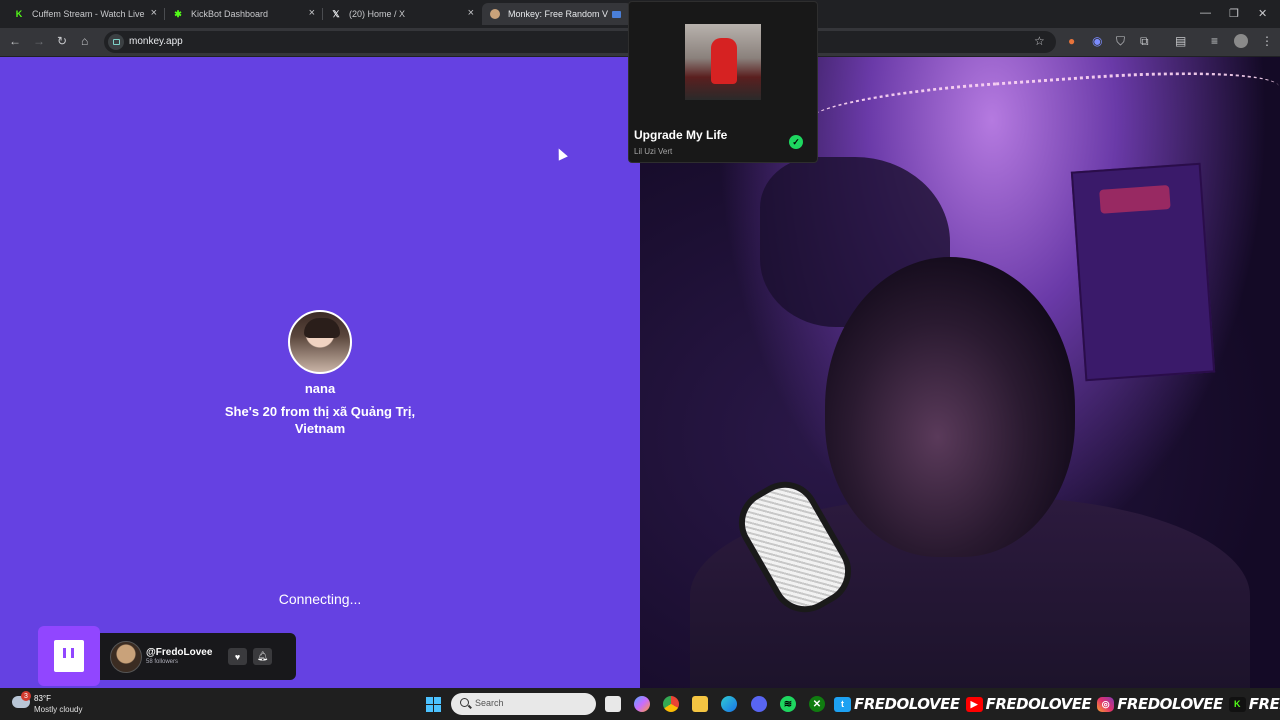 This screenshot has height=720, width=1280. What do you see at coordinates (126, 657) in the screenshot?
I see `twitch-avatar` at bounding box center [126, 657].